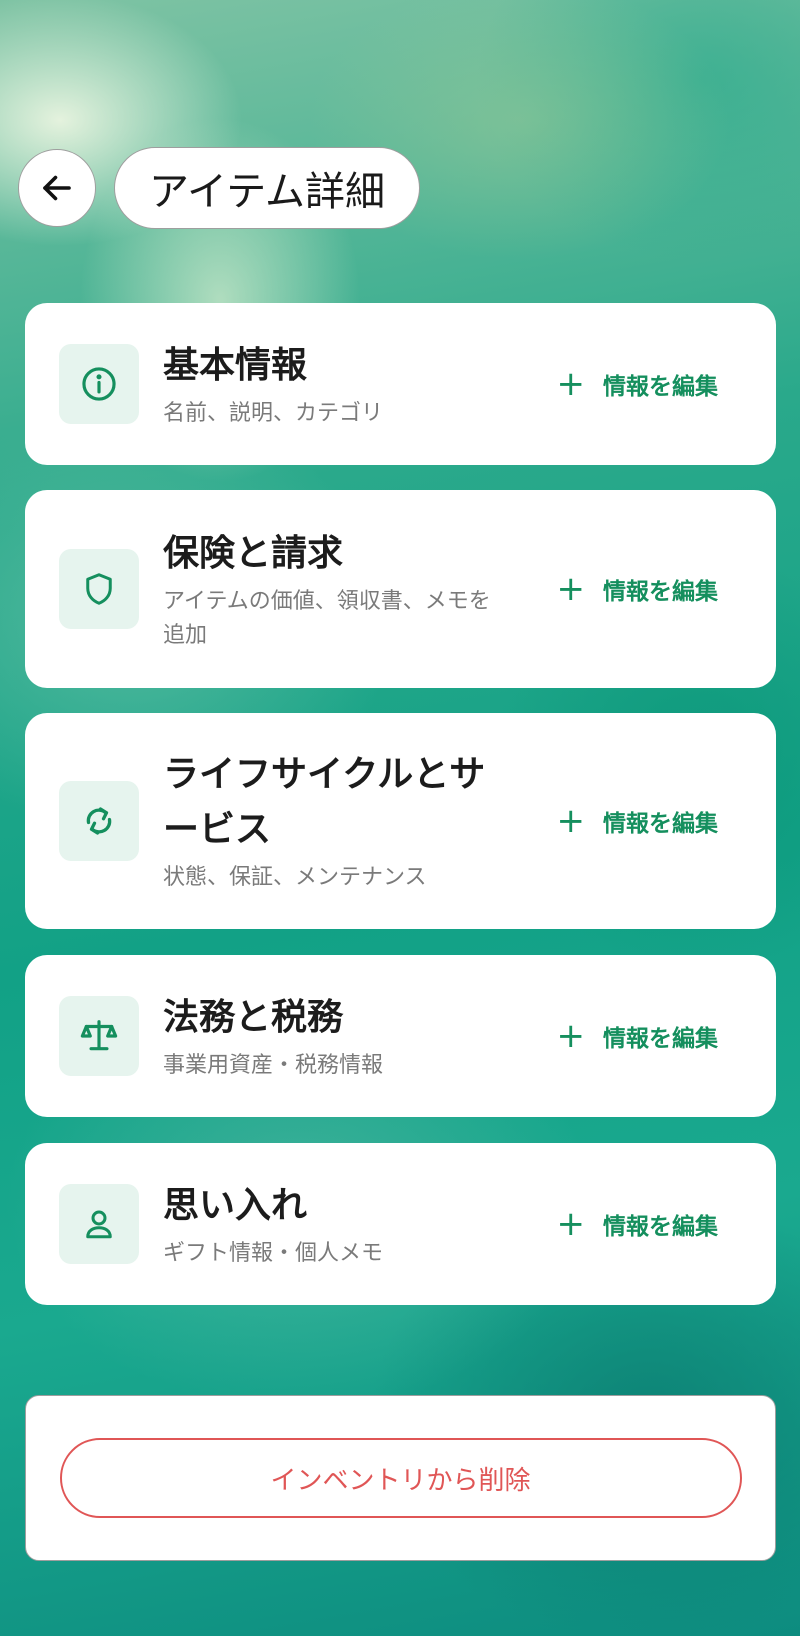  I want to click on app-bar: アイテム詳細, so click(219, 188).